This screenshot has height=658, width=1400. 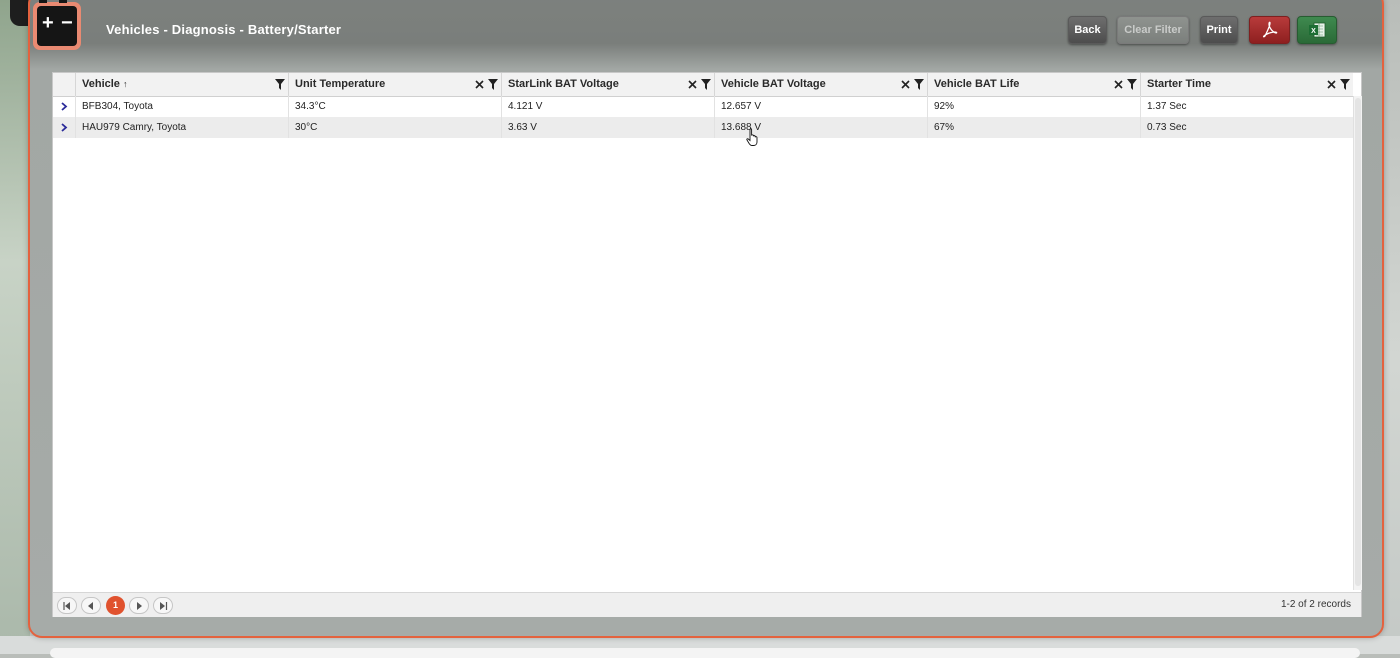 What do you see at coordinates (1246, 84) in the screenshot?
I see `column-header-starter-time: Starter Time` at bounding box center [1246, 84].